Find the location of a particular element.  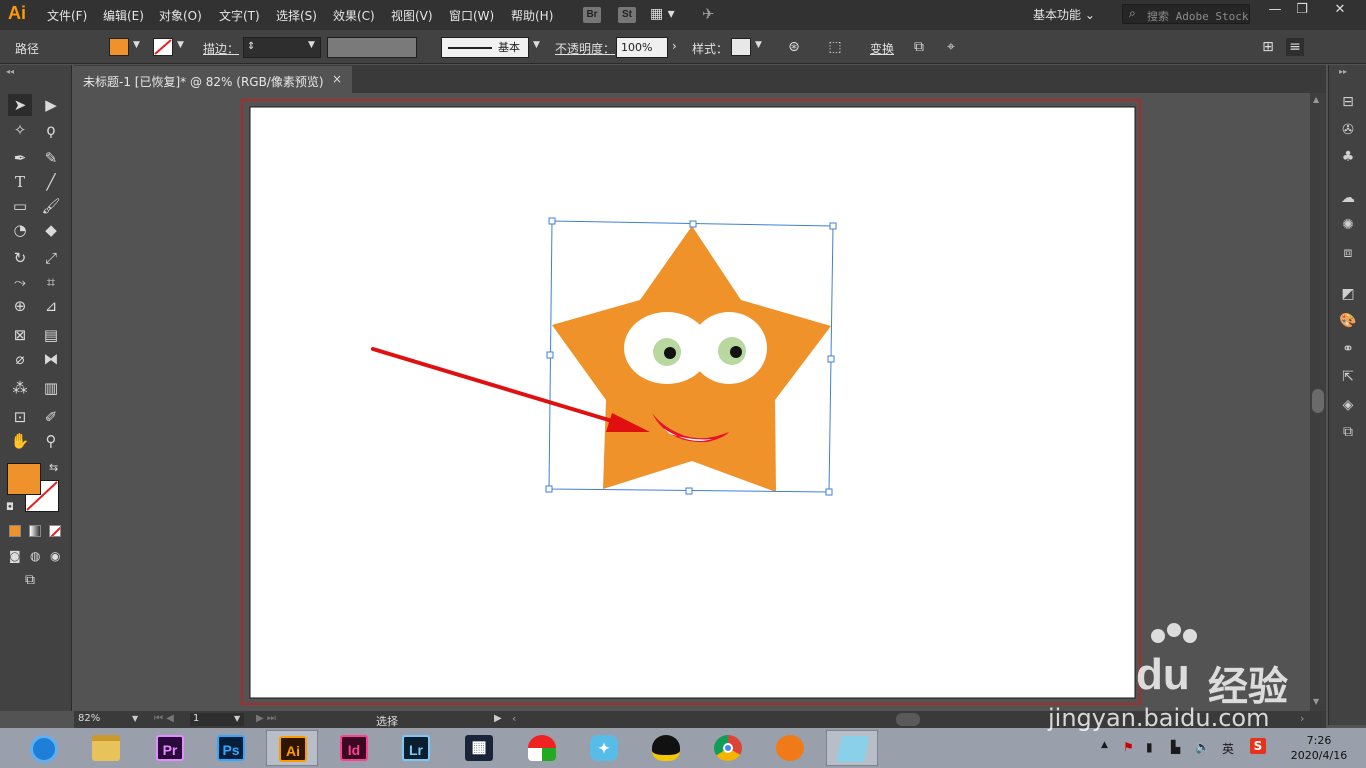

default-colors-icon: ◘ is located at coordinates (10, 507).